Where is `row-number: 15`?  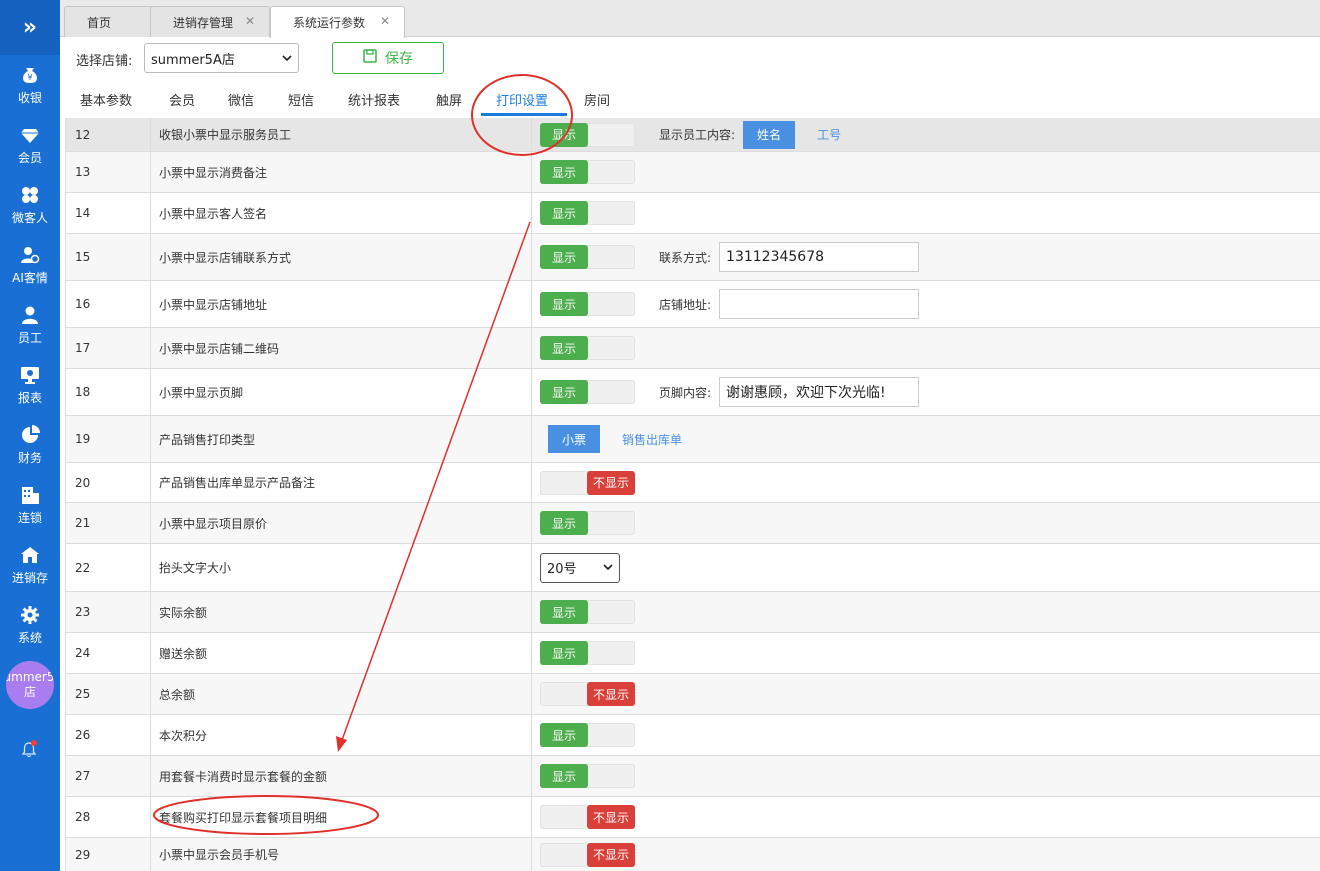
row-number: 15 is located at coordinates (108, 257).